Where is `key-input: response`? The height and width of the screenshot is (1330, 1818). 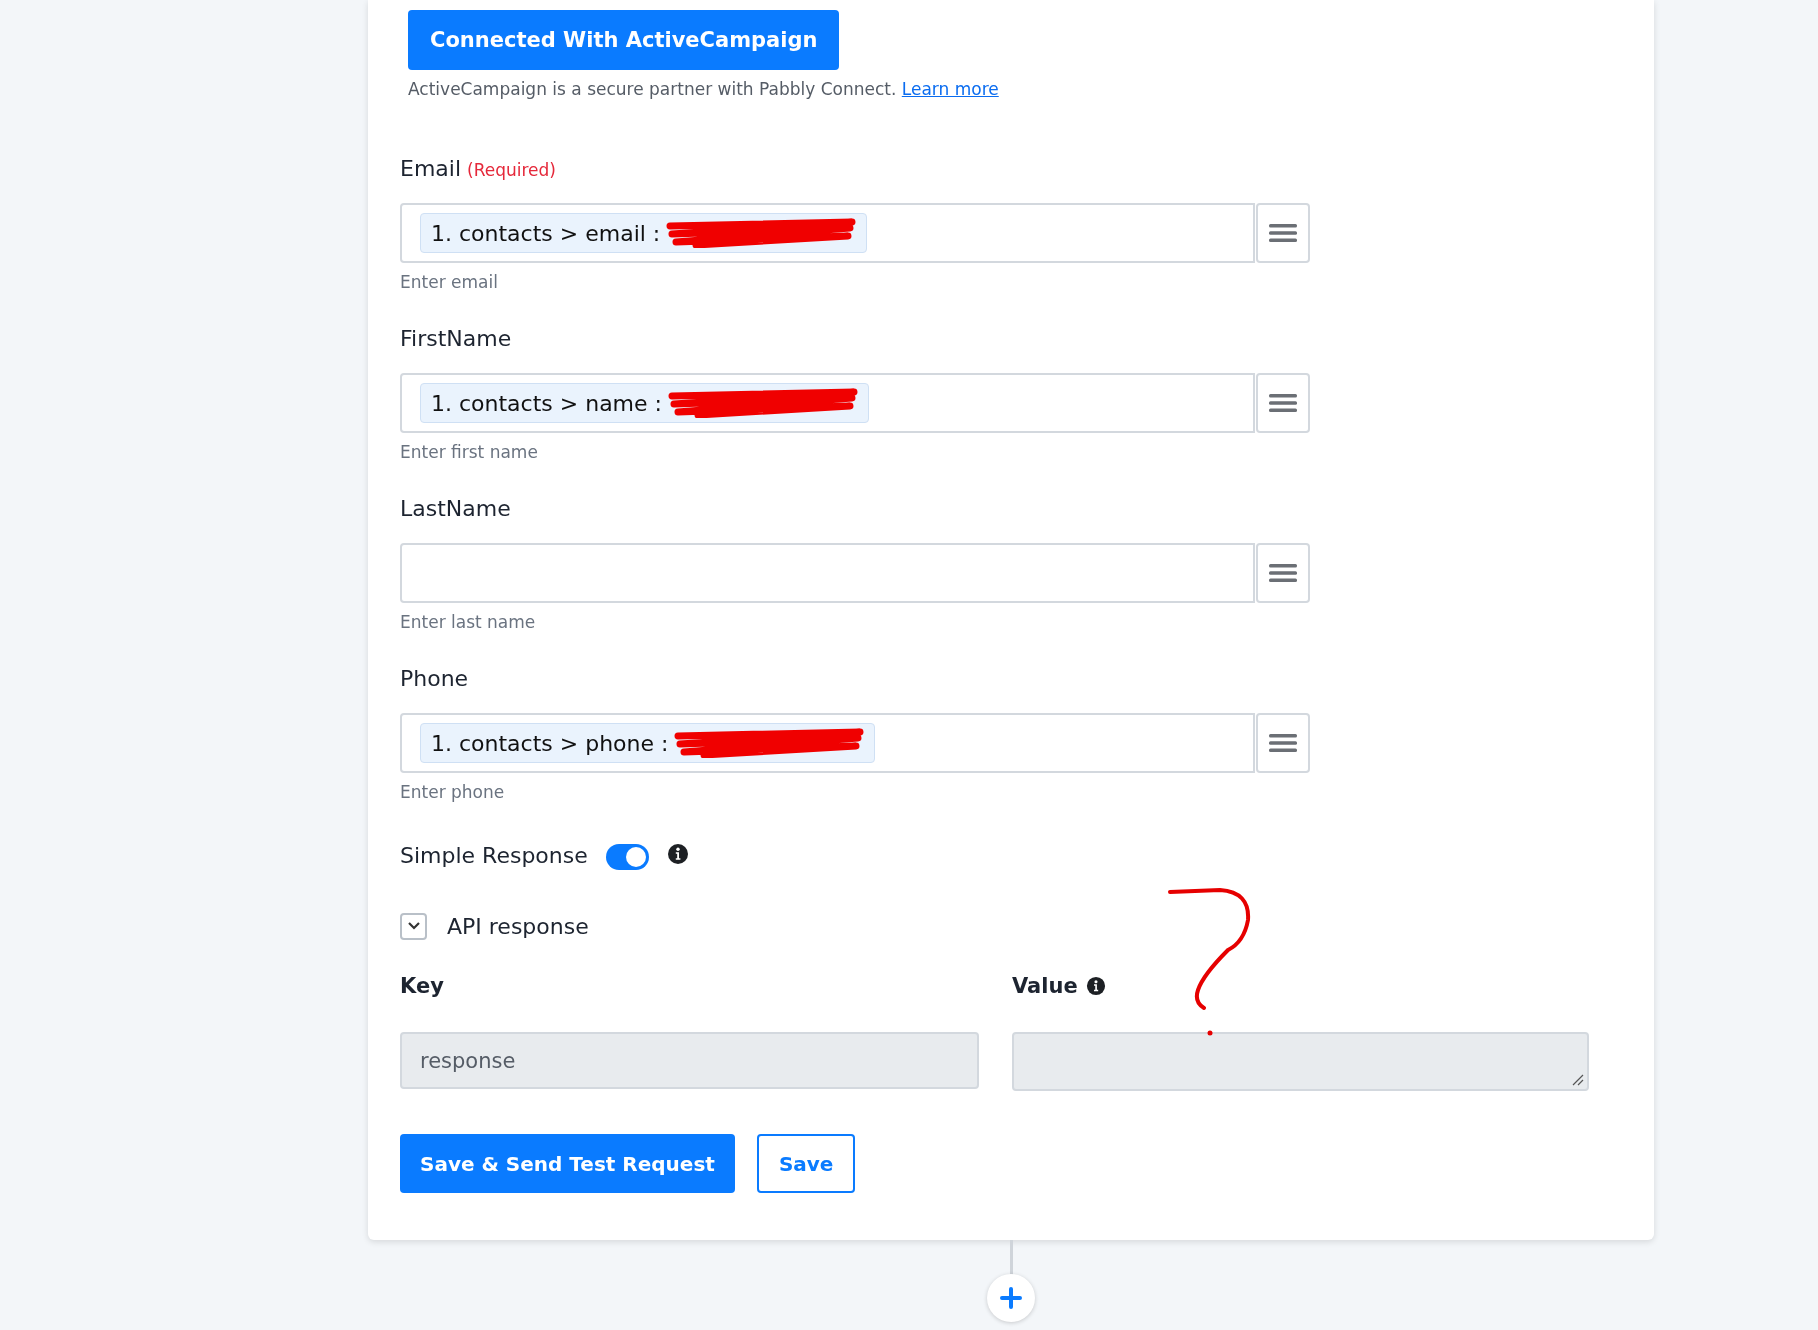
key-input: response is located at coordinates (689, 1060).